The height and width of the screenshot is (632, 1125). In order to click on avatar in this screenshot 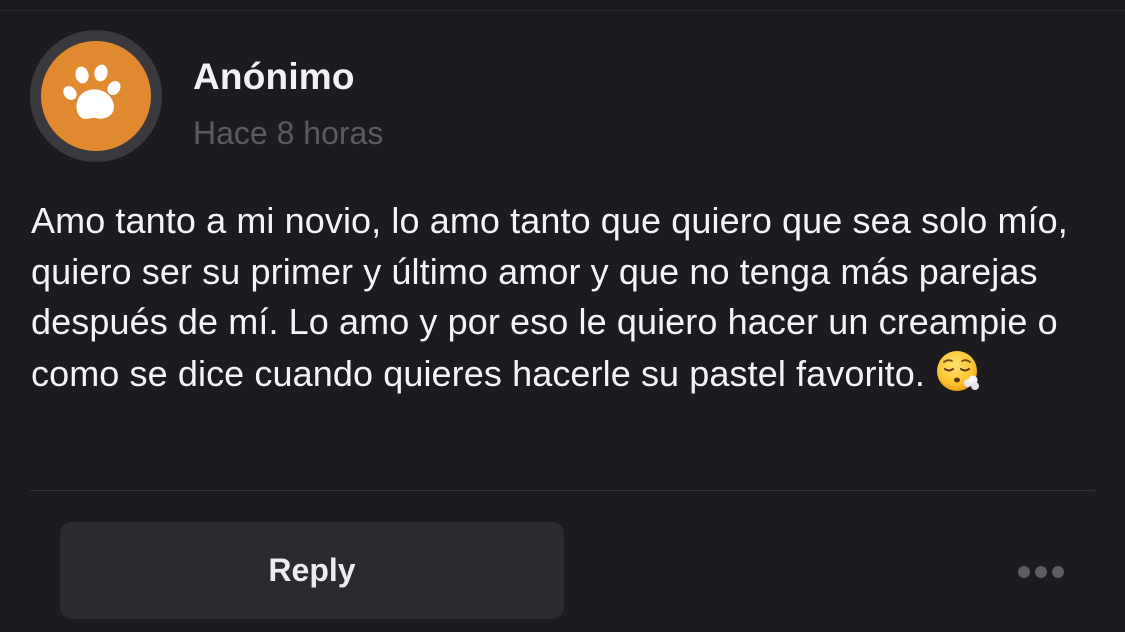, I will do `click(96, 96)`.